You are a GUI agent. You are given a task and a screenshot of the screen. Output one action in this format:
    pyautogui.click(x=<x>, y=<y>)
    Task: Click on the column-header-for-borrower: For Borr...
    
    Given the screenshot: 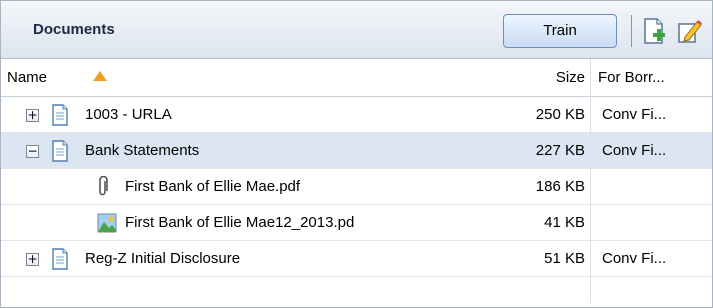 What is the action you would take?
    pyautogui.click(x=631, y=77)
    